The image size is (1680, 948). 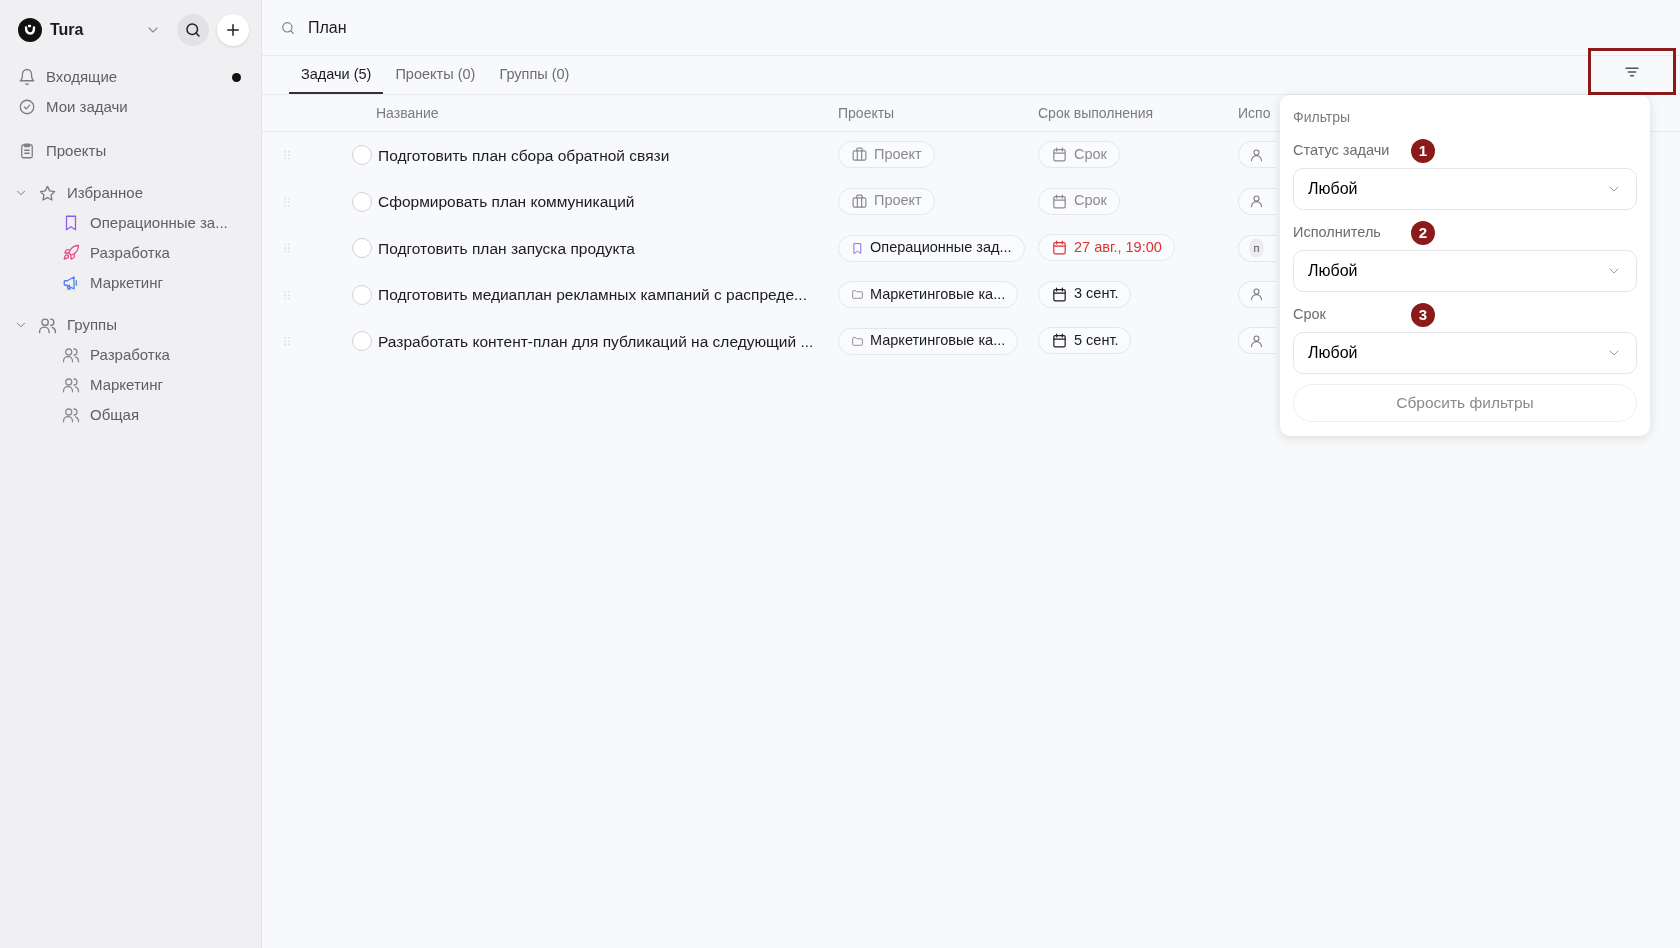 I want to click on task-title: Подготовить план сбора обратной связи, so click(x=607, y=155).